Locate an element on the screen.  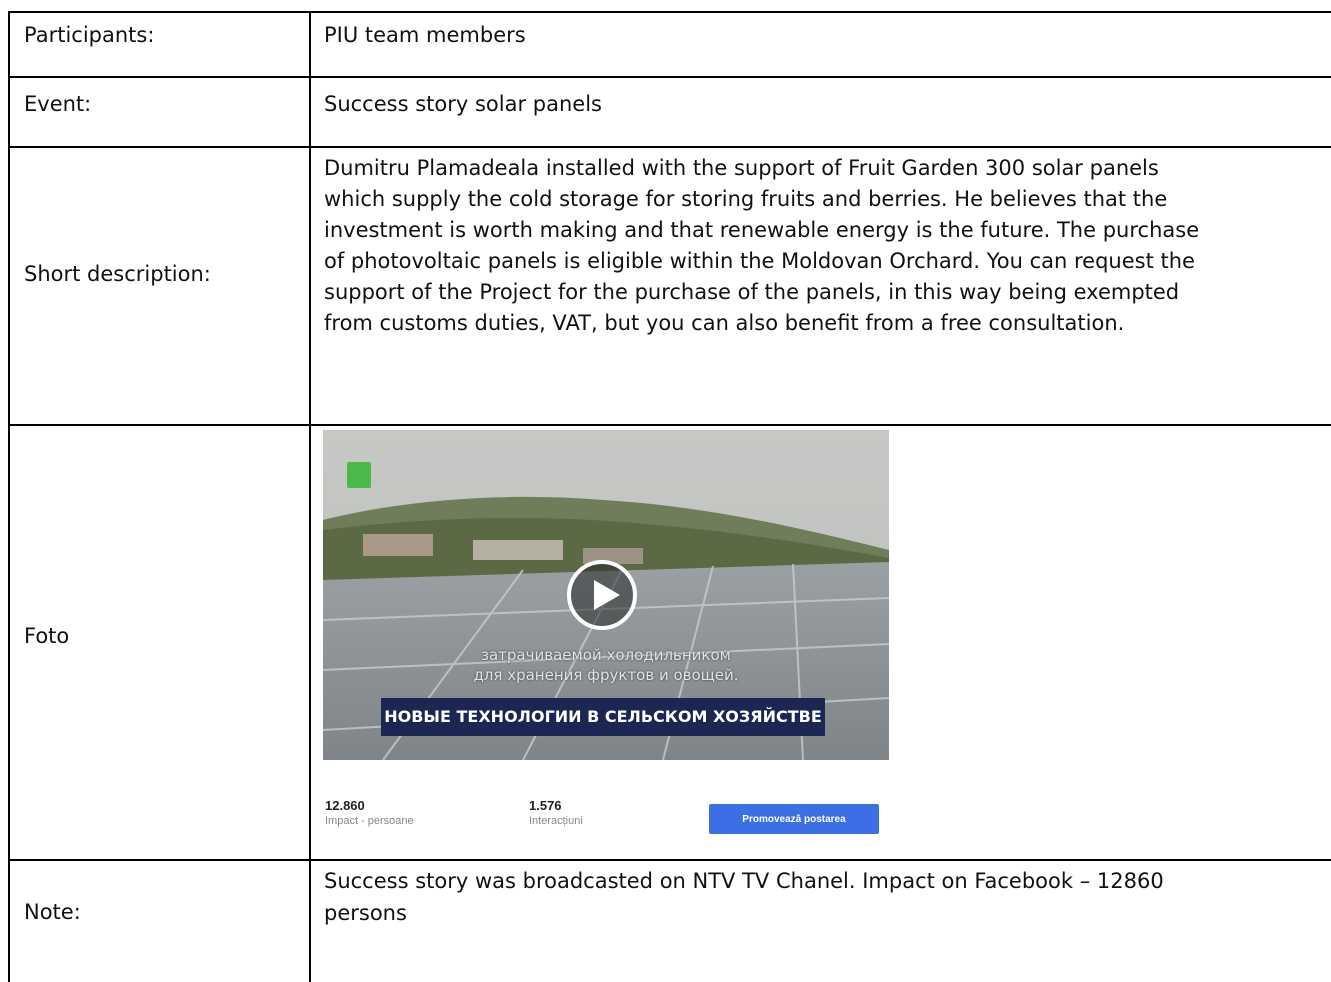
participants-value: PIU team members is located at coordinates (425, 35).